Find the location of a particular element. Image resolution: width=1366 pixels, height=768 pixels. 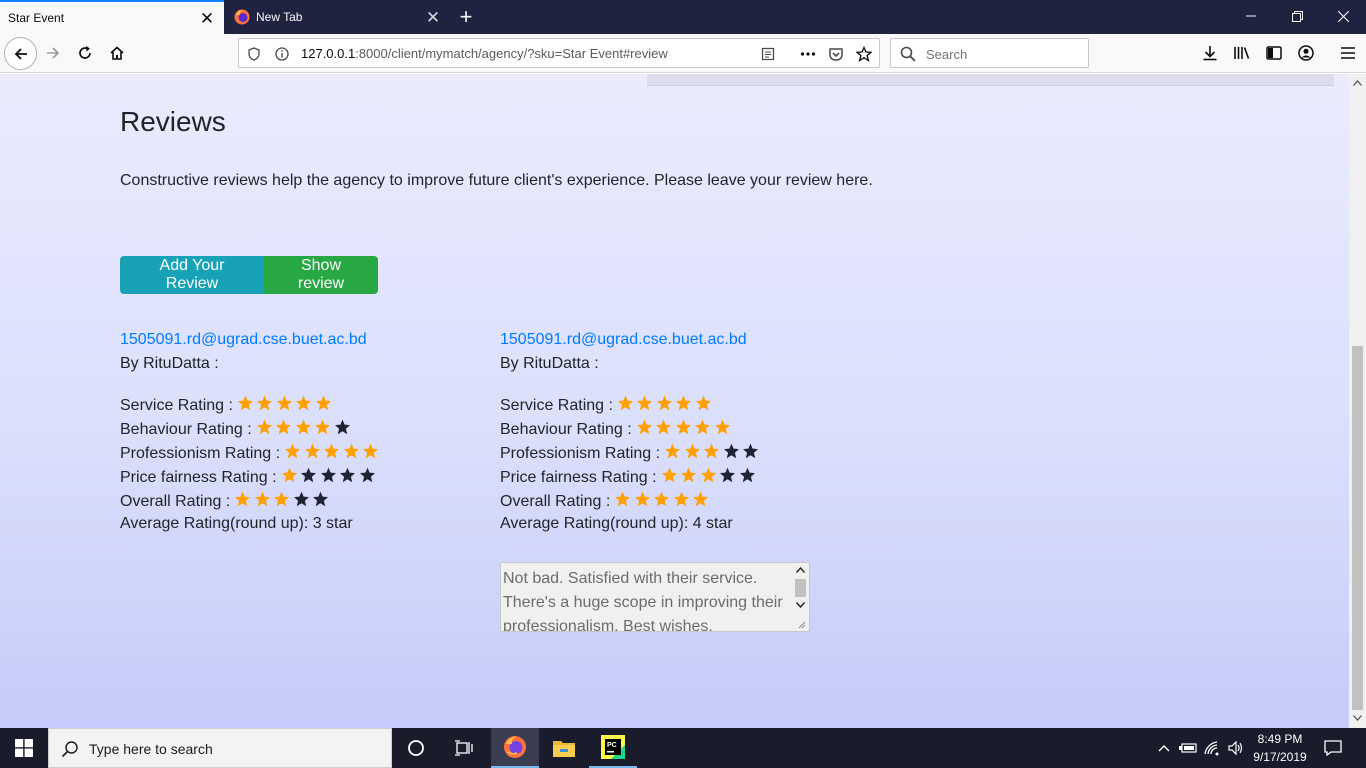

taskbar-search-box: Type here to search is located at coordinates (220, 748).